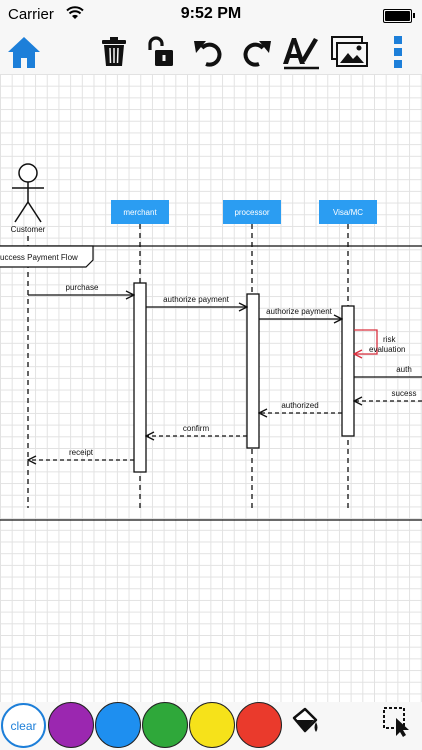 Image resolution: width=422 pixels, height=750 pixels. What do you see at coordinates (28, 198) in the screenshot?
I see `actor-customer: Customer` at bounding box center [28, 198].